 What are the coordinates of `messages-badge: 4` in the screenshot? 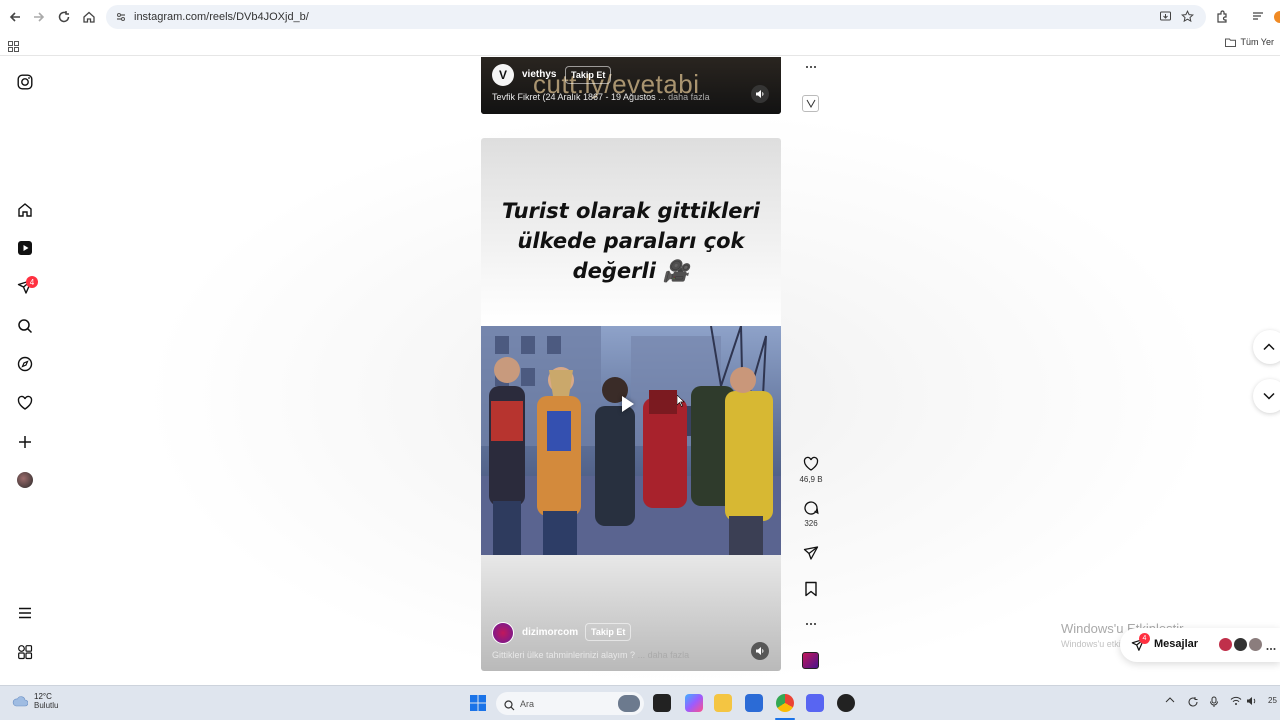 It's located at (1144, 638).